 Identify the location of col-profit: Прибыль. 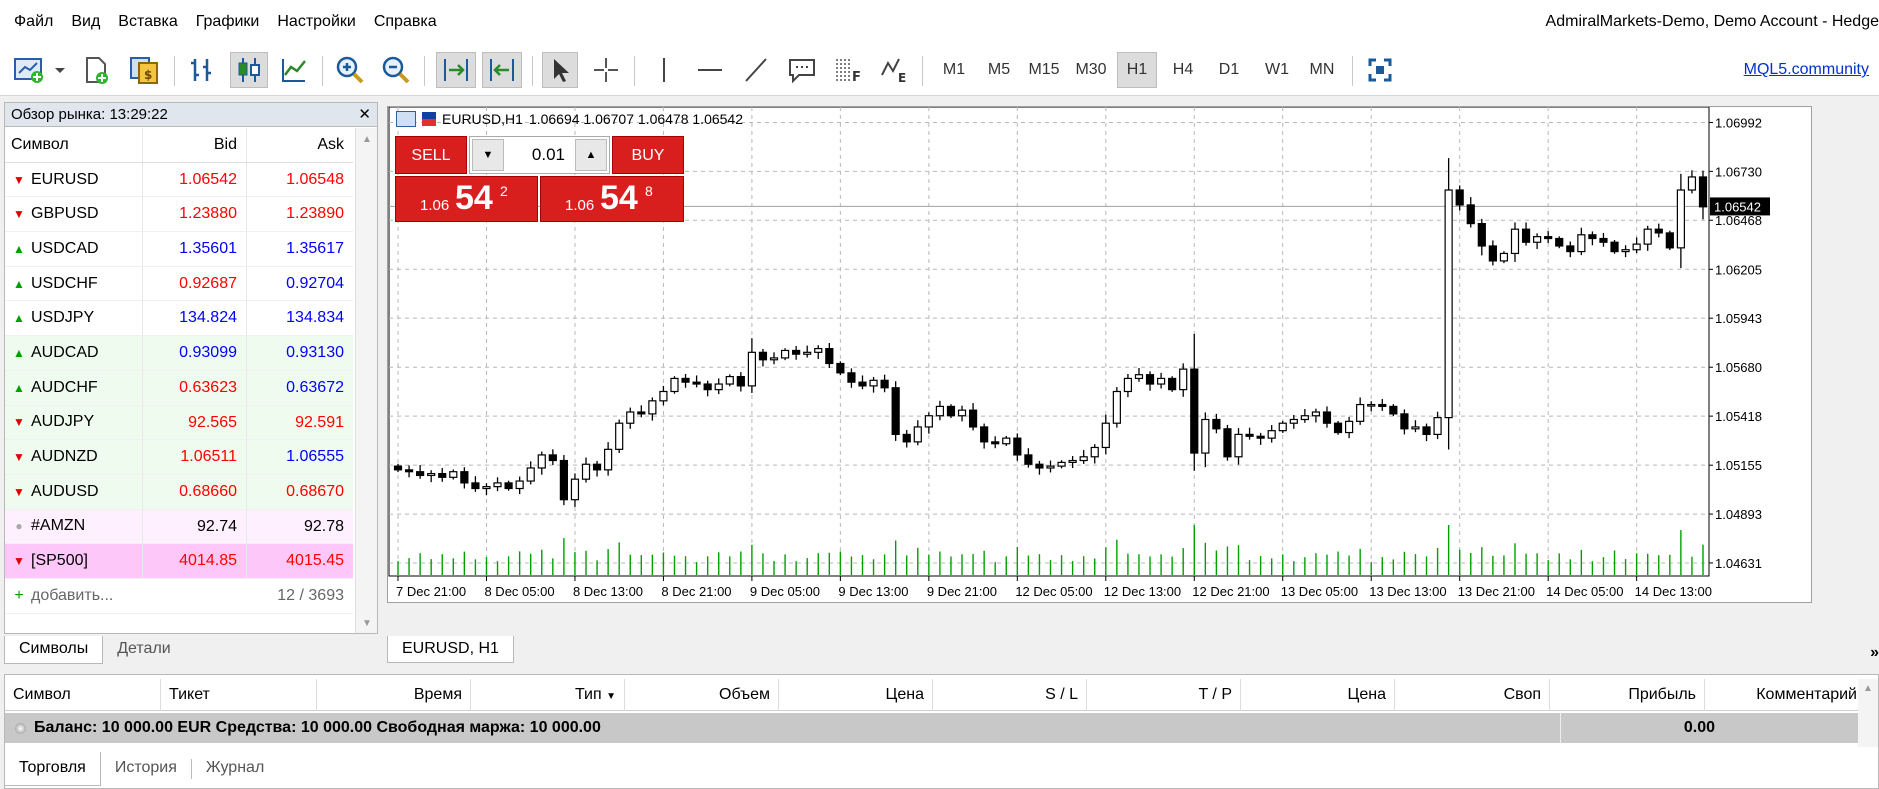
(1627, 695).